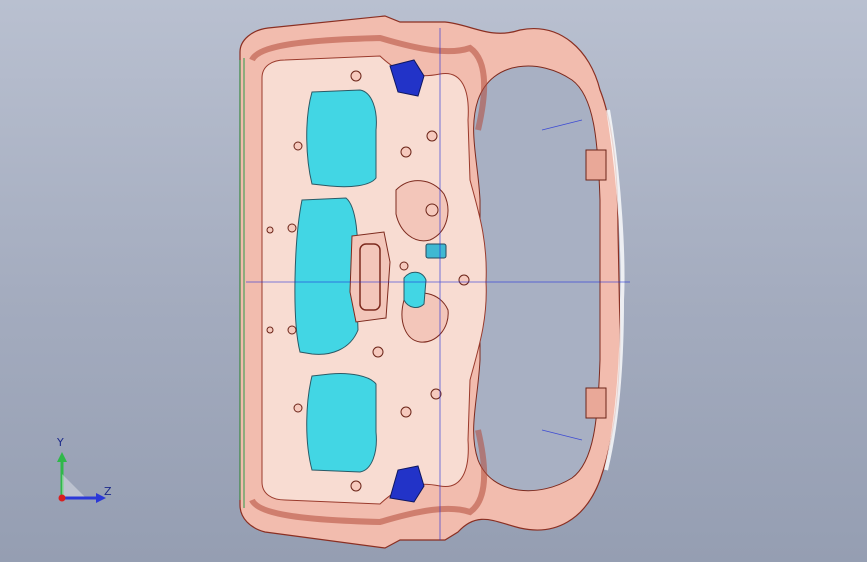 The width and height of the screenshot is (867, 562). I want to click on triad-plane, so click(74, 486).